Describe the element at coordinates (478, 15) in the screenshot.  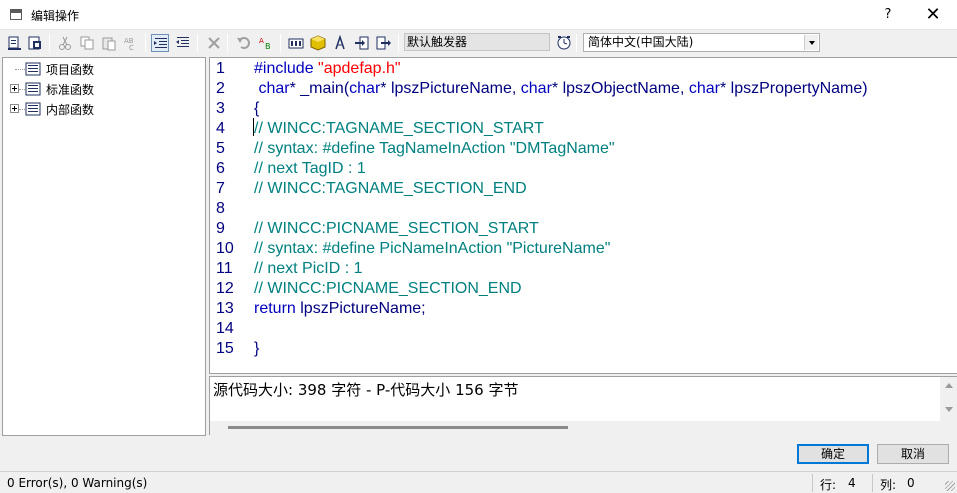
I see `title-bar: 编辑操作 ? ✕` at that location.